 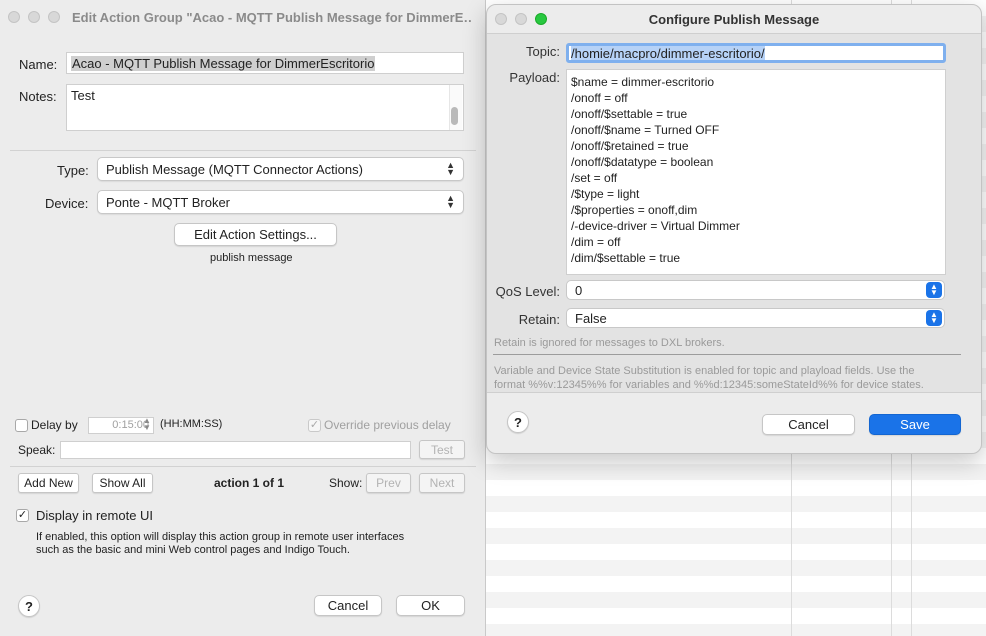 What do you see at coordinates (543, 51) in the screenshot?
I see `topic-label: Topic:` at bounding box center [543, 51].